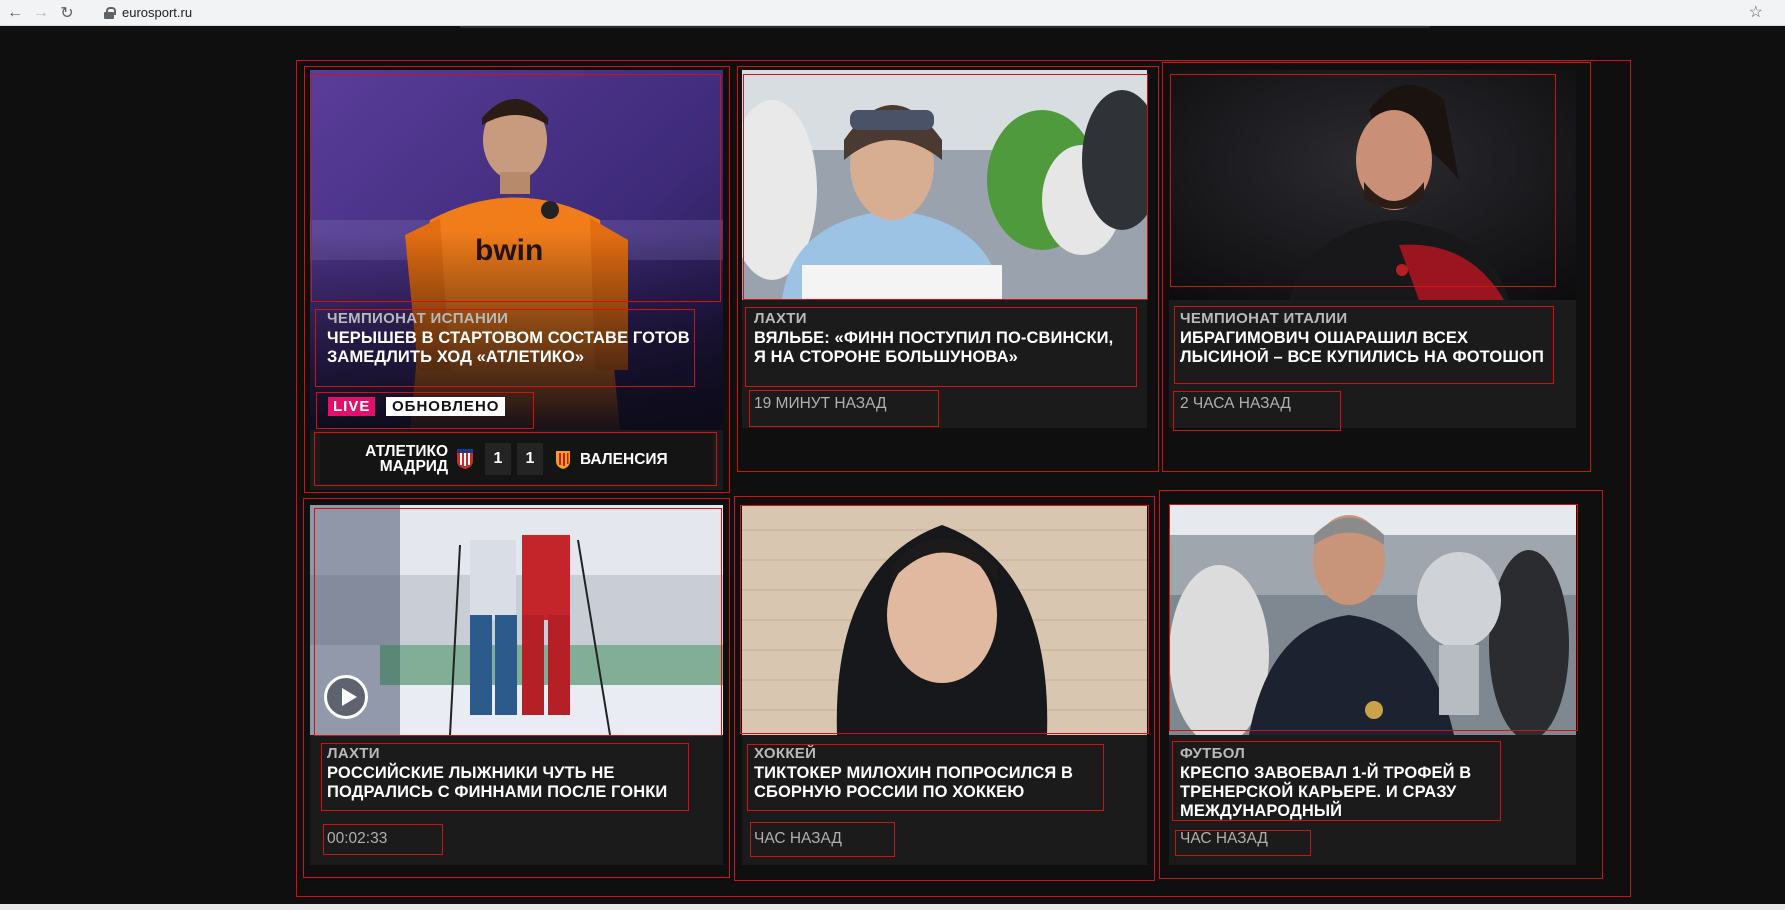  I want to click on article-category: ЧЕМПИОНАТ ИТАЛИИ, so click(1264, 318).